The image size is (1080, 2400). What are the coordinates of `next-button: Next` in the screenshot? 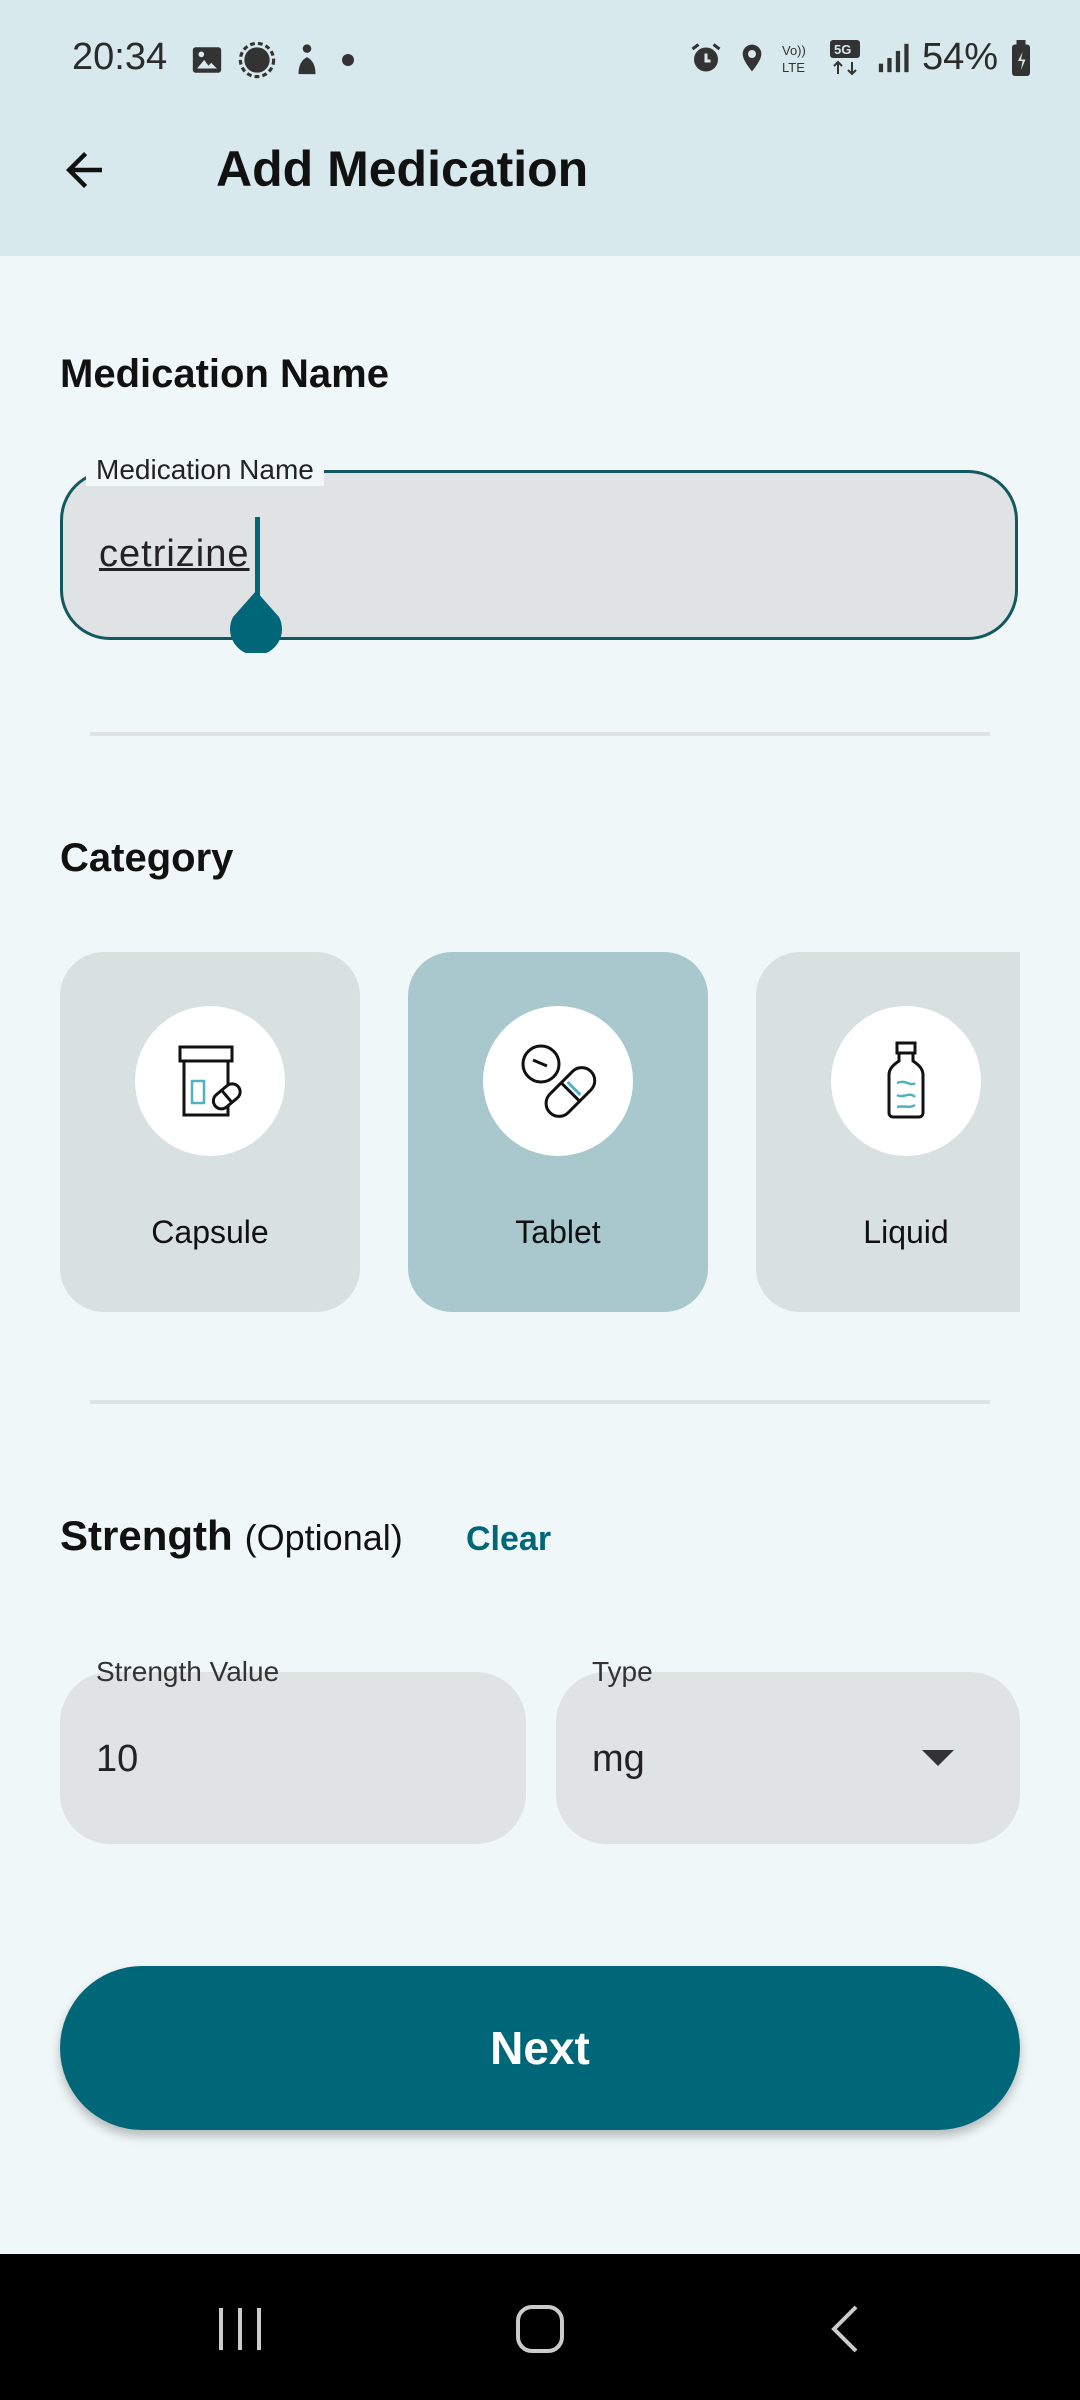 It's located at (540, 2048).